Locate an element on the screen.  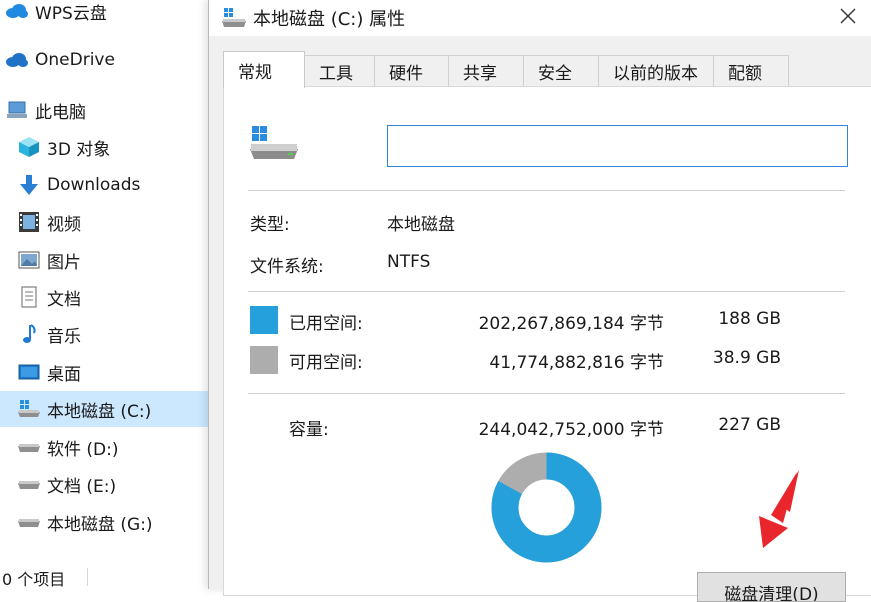
3d-objects-icon is located at coordinates (29, 147).